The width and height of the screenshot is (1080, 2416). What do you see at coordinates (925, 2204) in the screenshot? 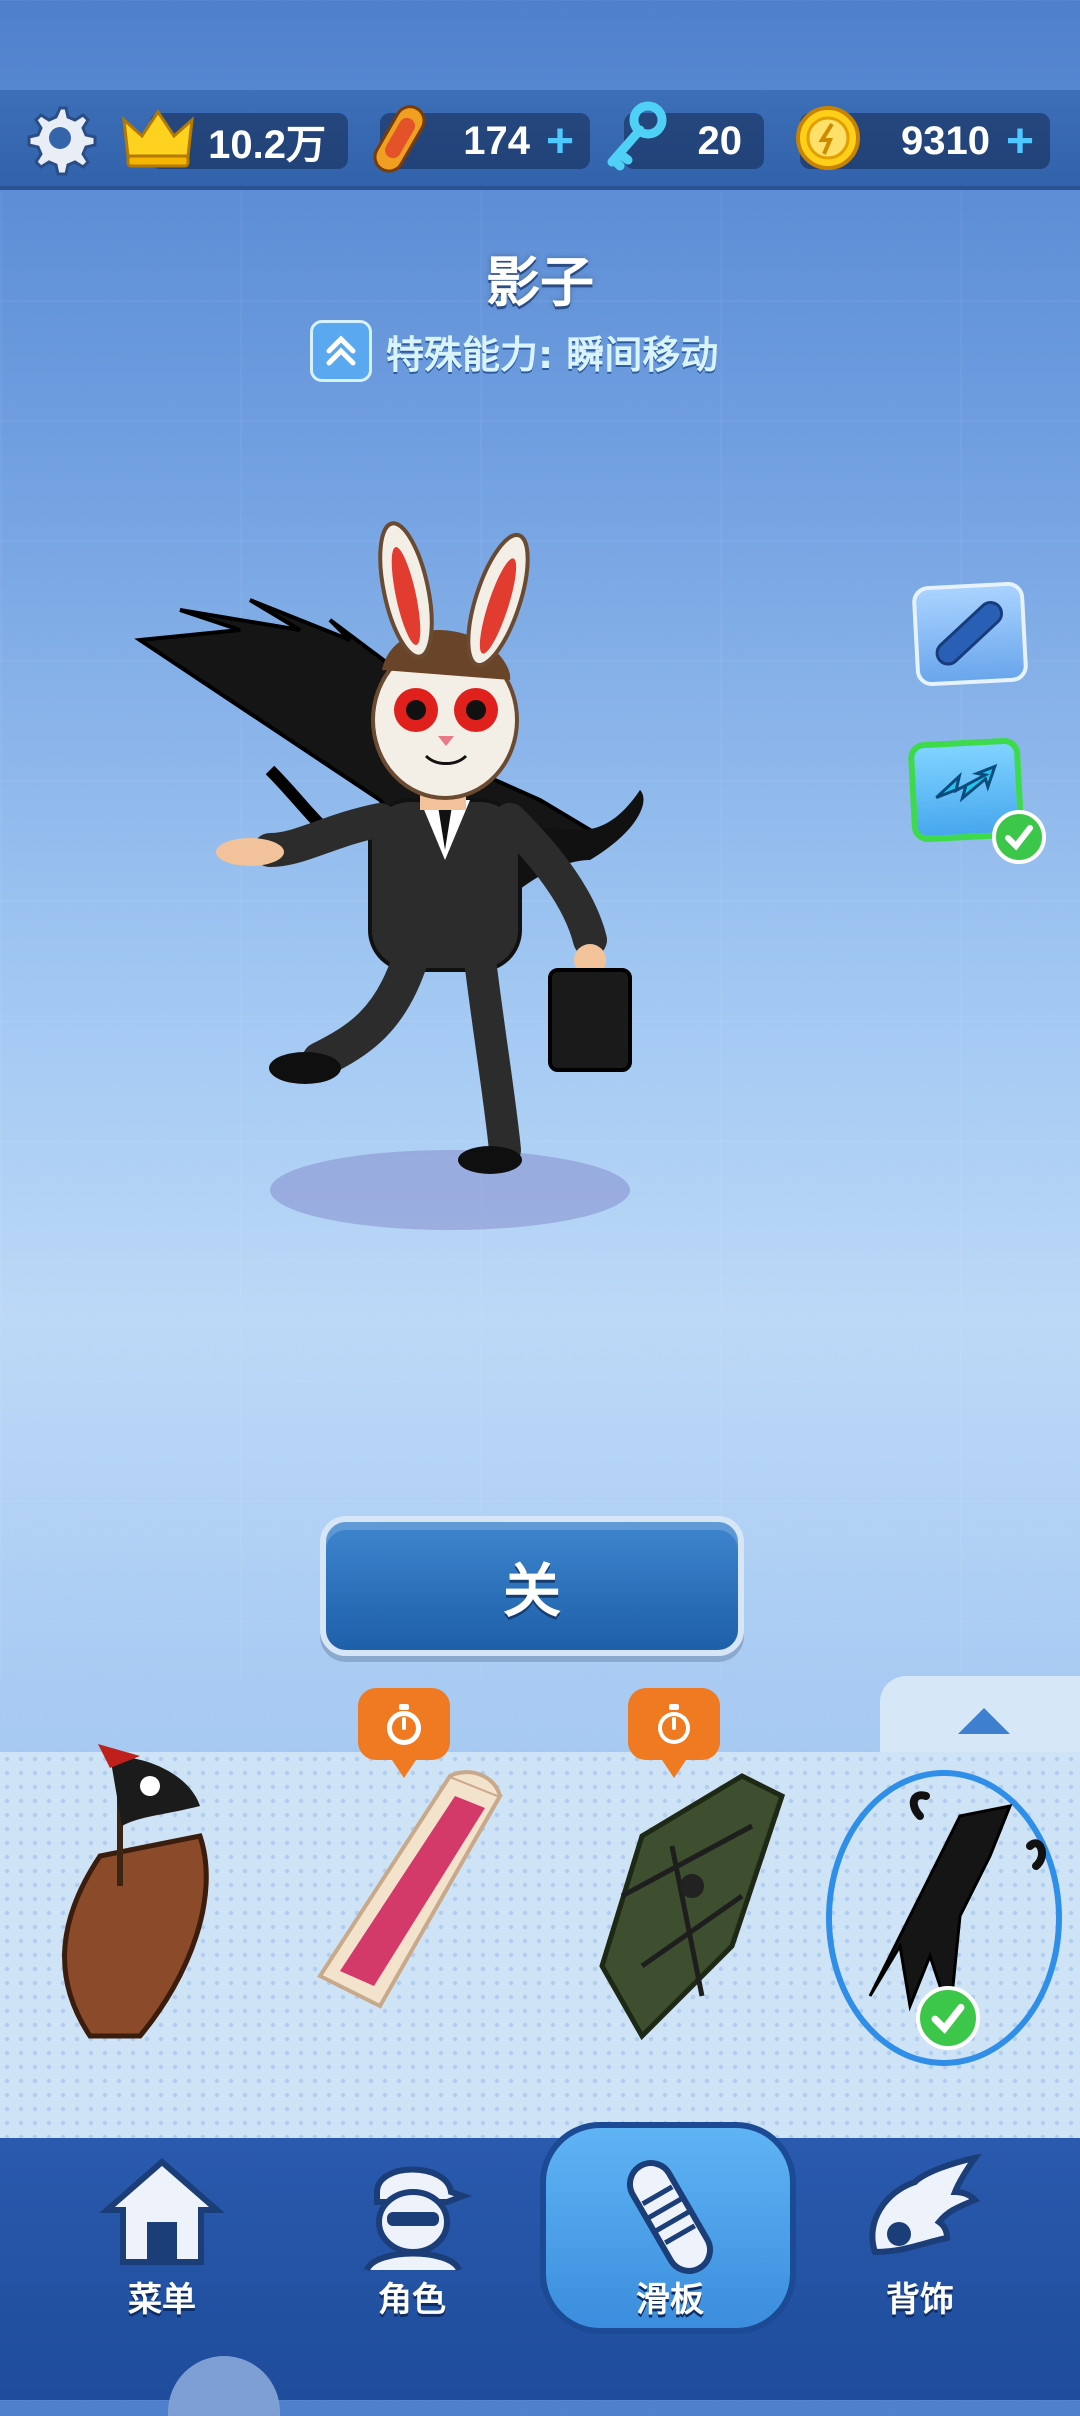
I see `wings-icon` at bounding box center [925, 2204].